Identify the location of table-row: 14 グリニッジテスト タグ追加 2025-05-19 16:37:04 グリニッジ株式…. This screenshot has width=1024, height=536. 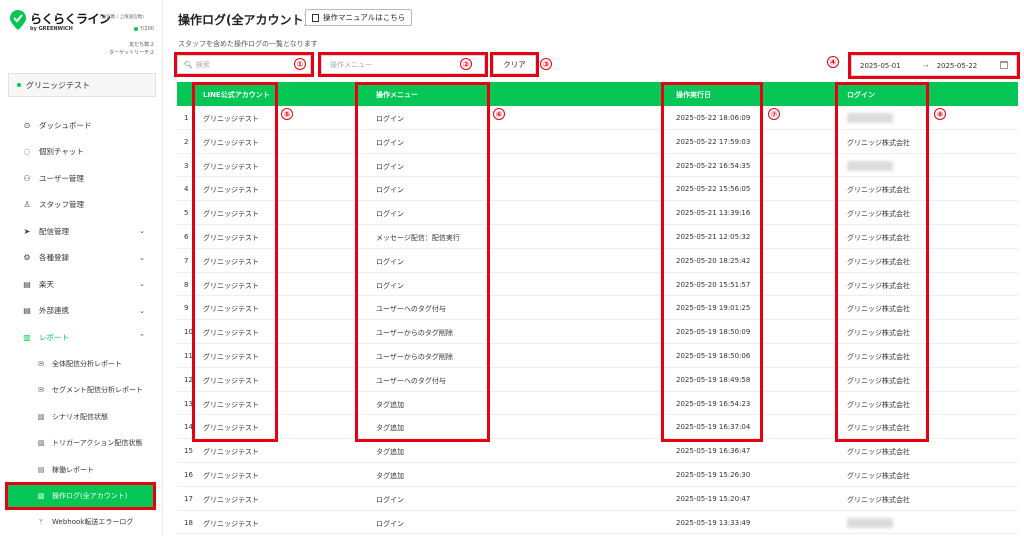
(597, 427).